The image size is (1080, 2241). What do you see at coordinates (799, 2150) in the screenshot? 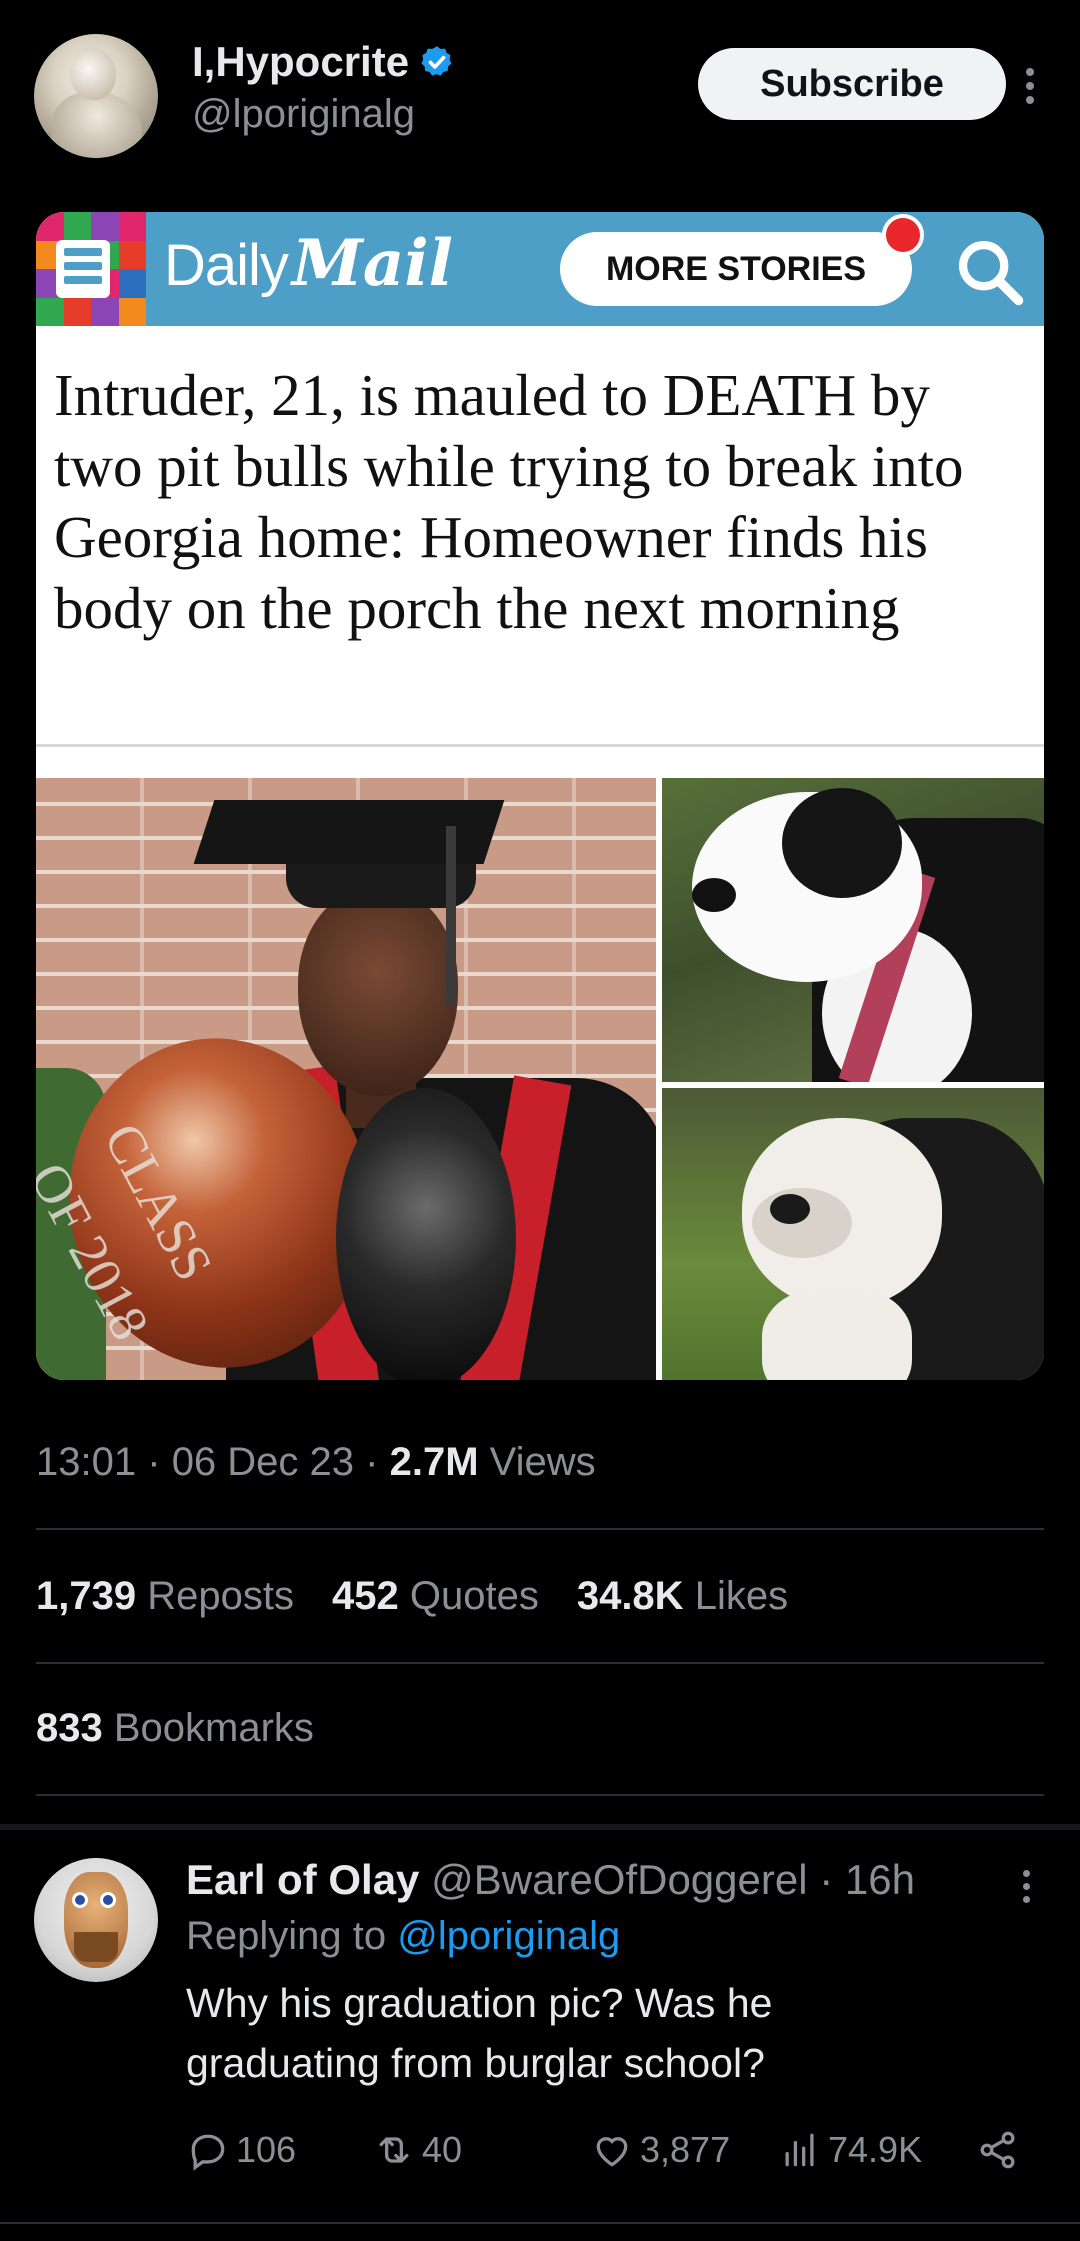
I see `views-icon` at bounding box center [799, 2150].